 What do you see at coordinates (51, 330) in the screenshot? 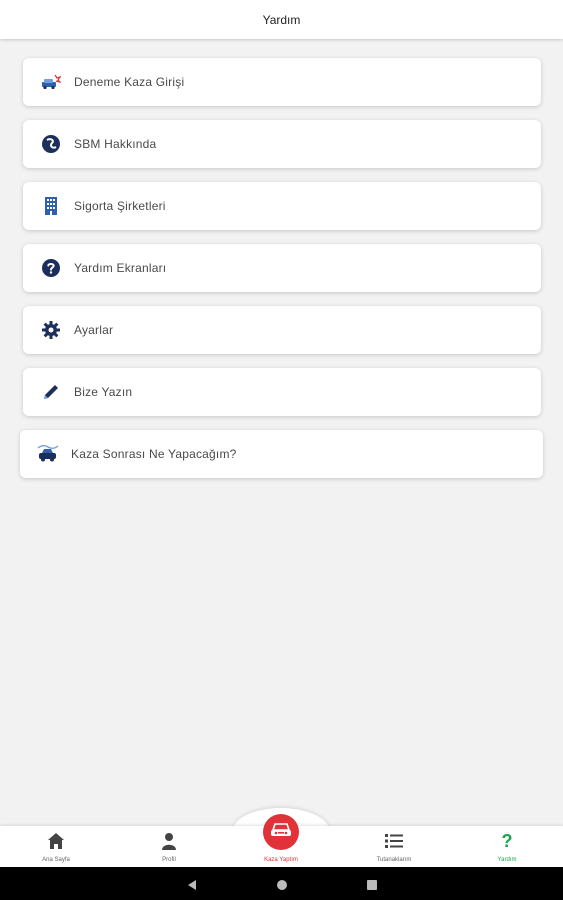
I see `gear-icon` at bounding box center [51, 330].